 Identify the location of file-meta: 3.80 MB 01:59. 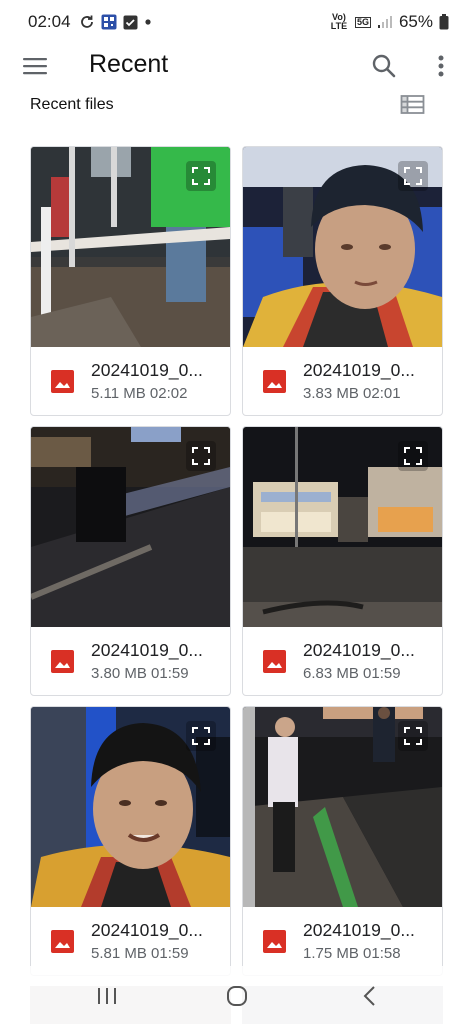
(140, 673).